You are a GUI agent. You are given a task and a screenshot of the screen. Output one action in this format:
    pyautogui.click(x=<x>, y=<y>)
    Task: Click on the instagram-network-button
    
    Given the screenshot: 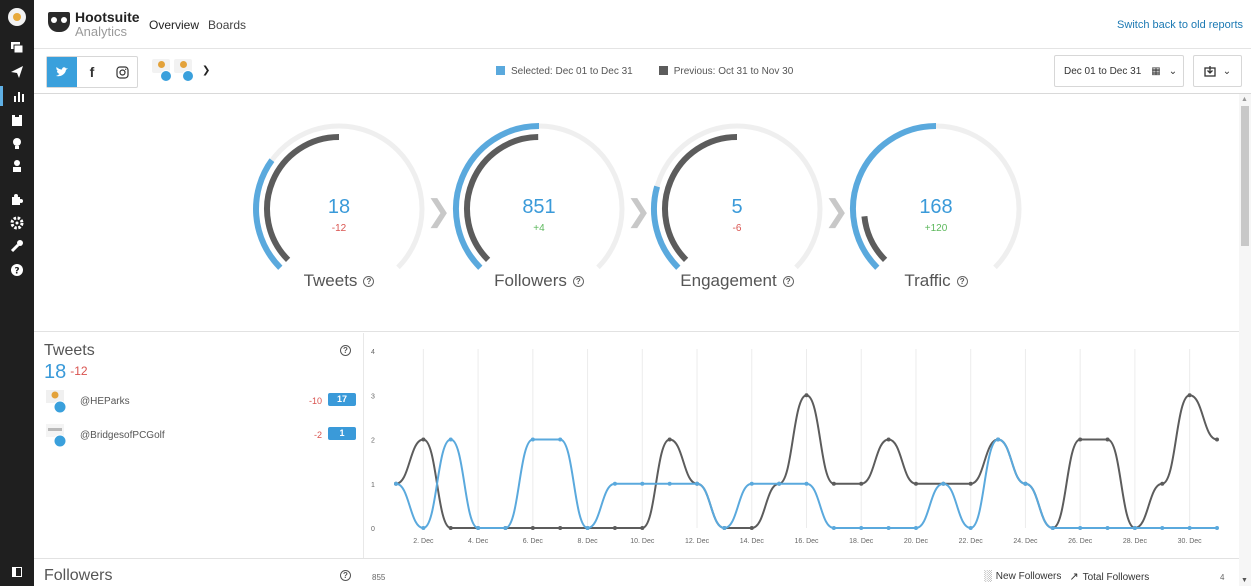 What is the action you would take?
    pyautogui.click(x=122, y=72)
    